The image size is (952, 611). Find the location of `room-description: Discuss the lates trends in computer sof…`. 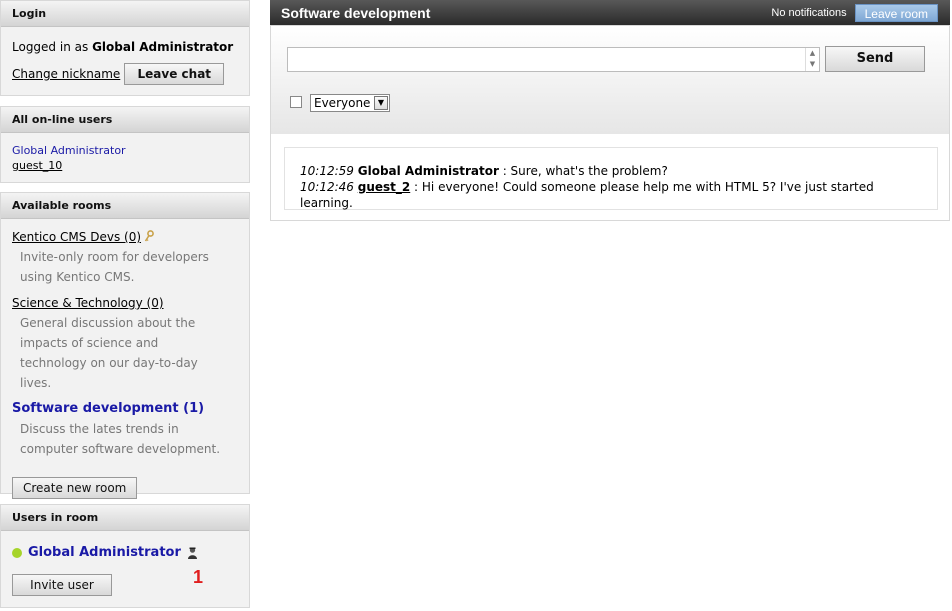

room-description: Discuss the lates trends in computer sof… is located at coordinates (120, 439).